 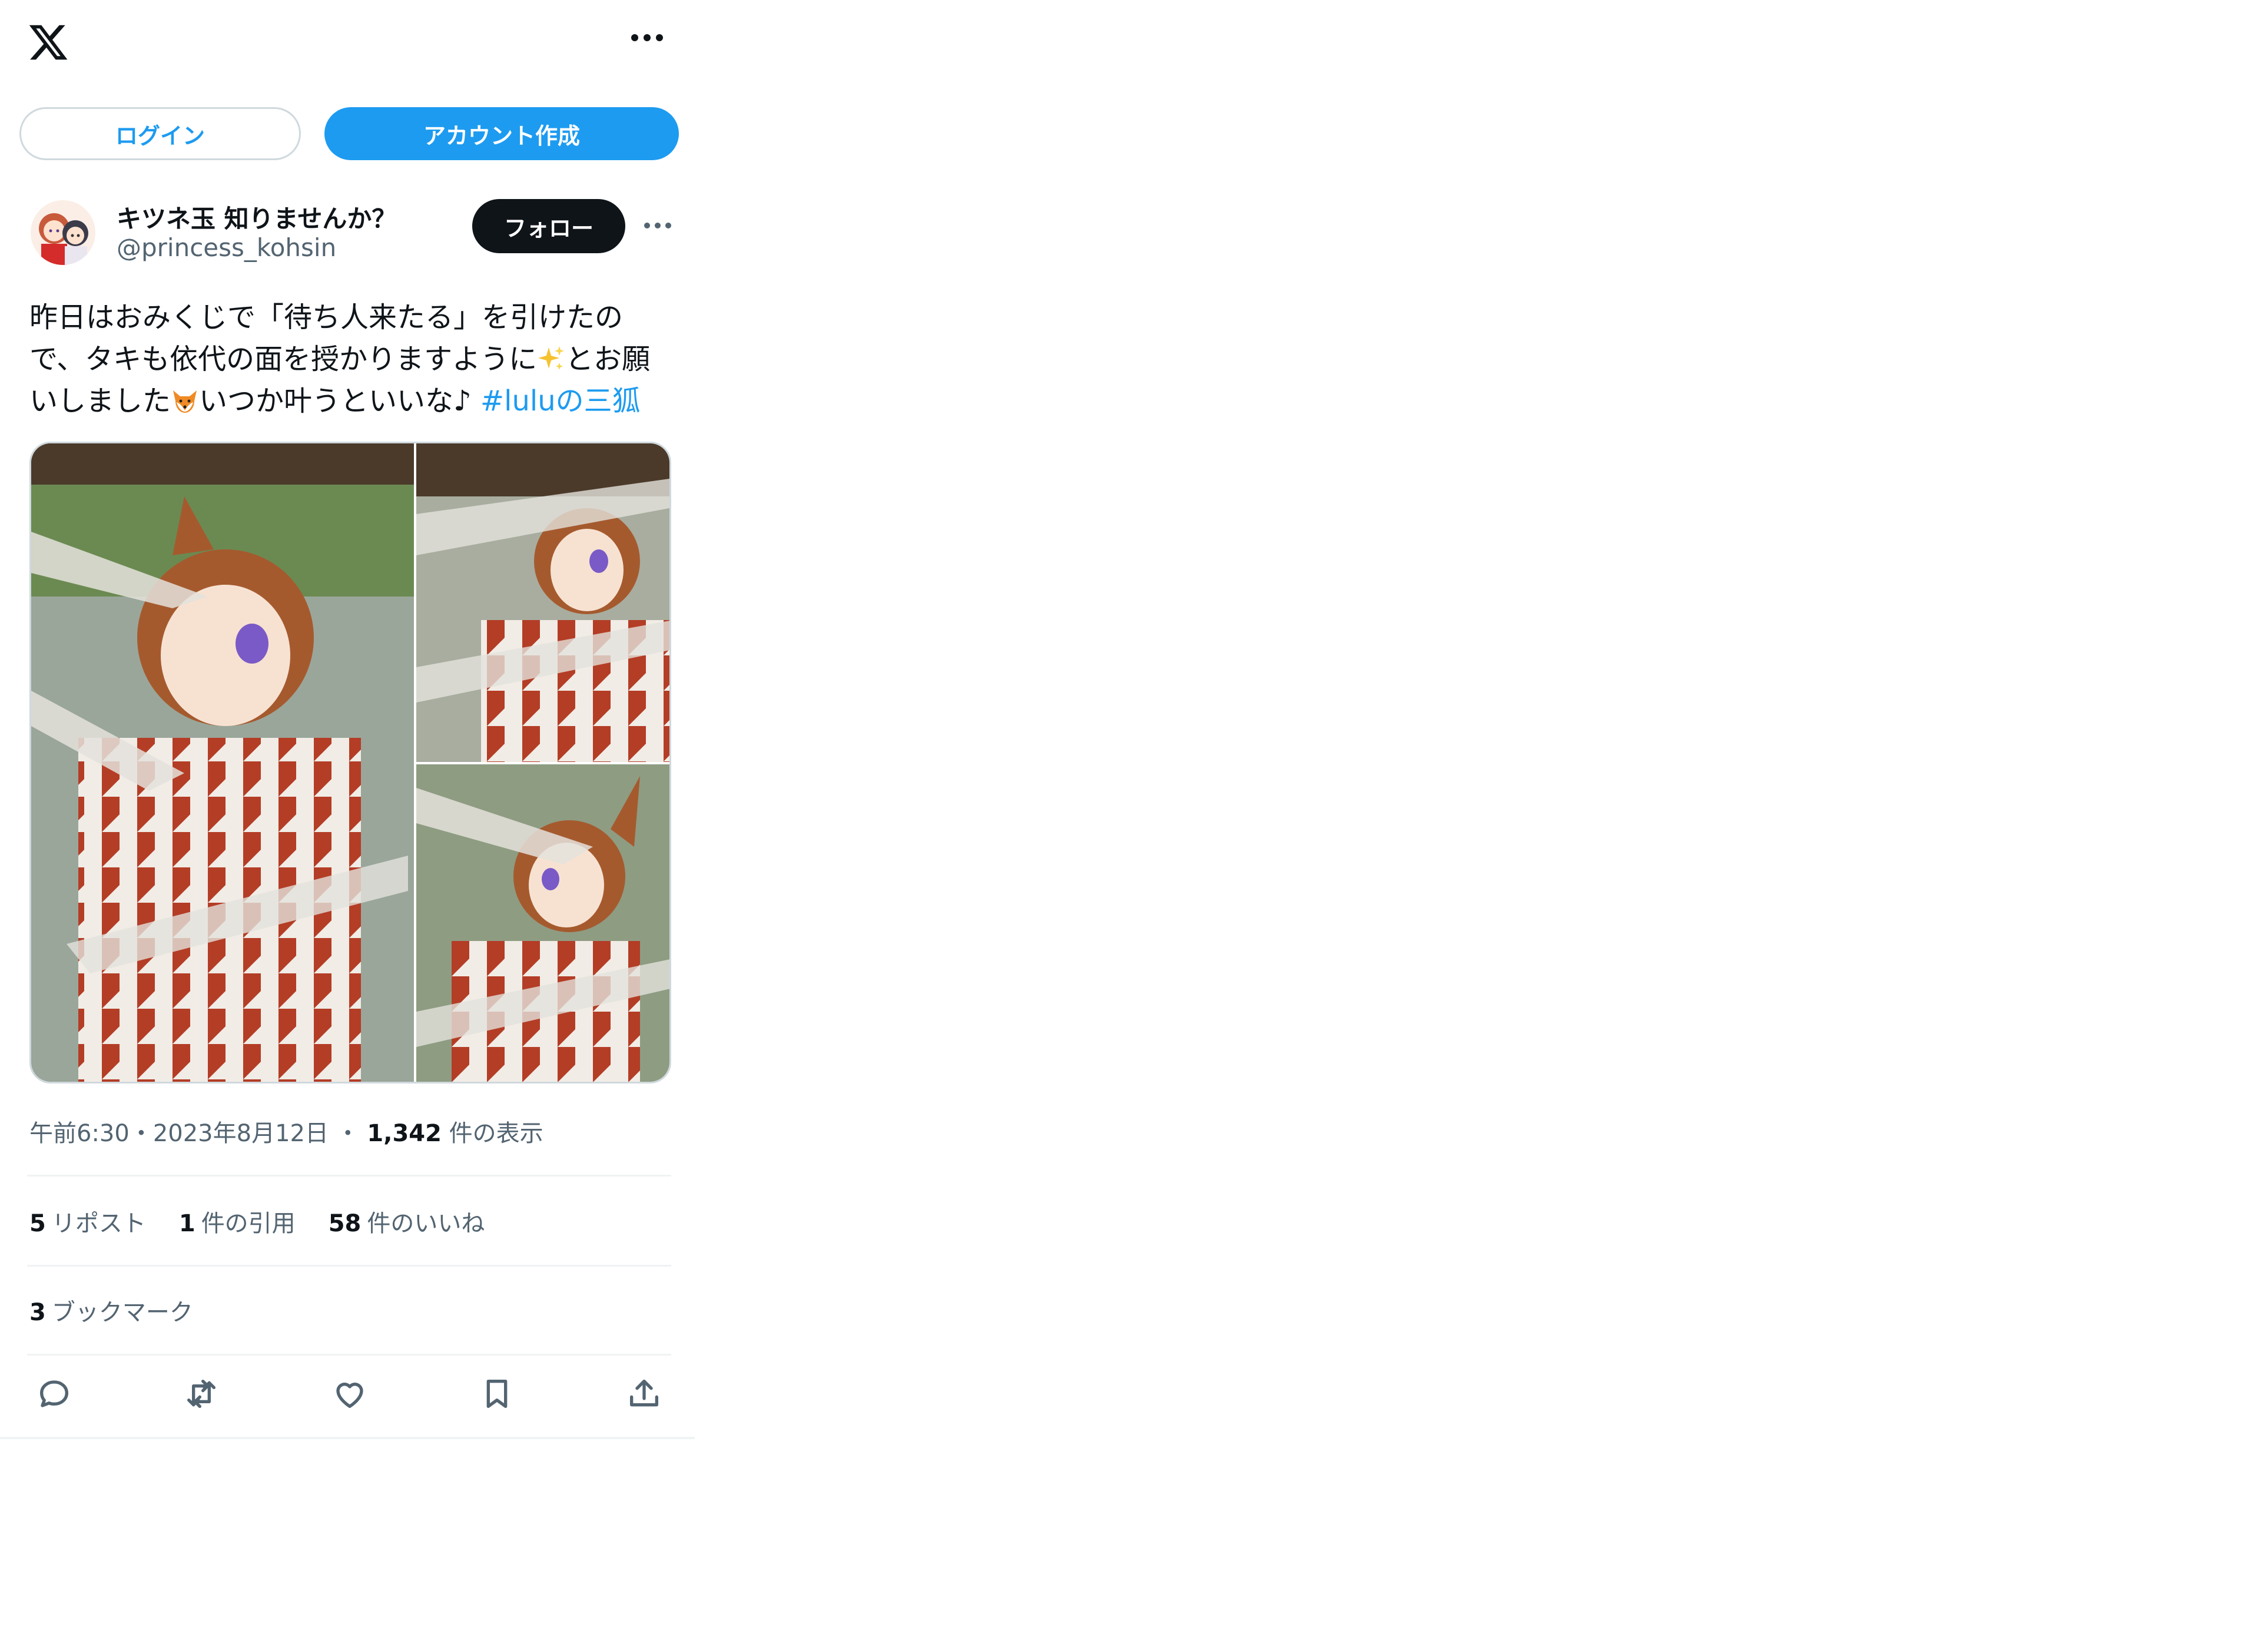 What do you see at coordinates (54, 1394) in the screenshot?
I see `reply-icon` at bounding box center [54, 1394].